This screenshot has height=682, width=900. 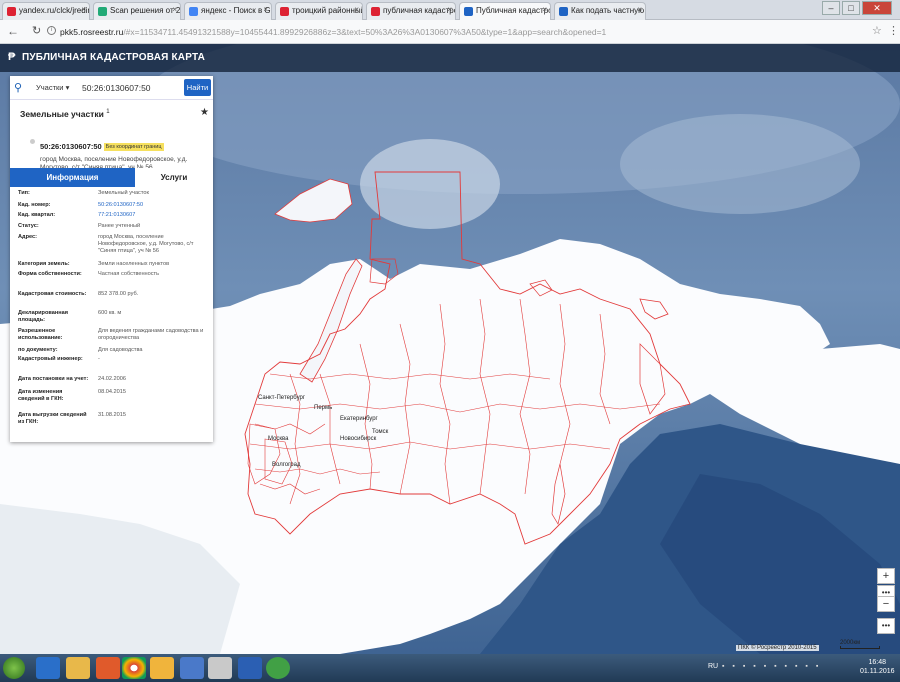 What do you see at coordinates (204, 112) in the screenshot?
I see `favorite-star-icon: ★` at bounding box center [204, 112].